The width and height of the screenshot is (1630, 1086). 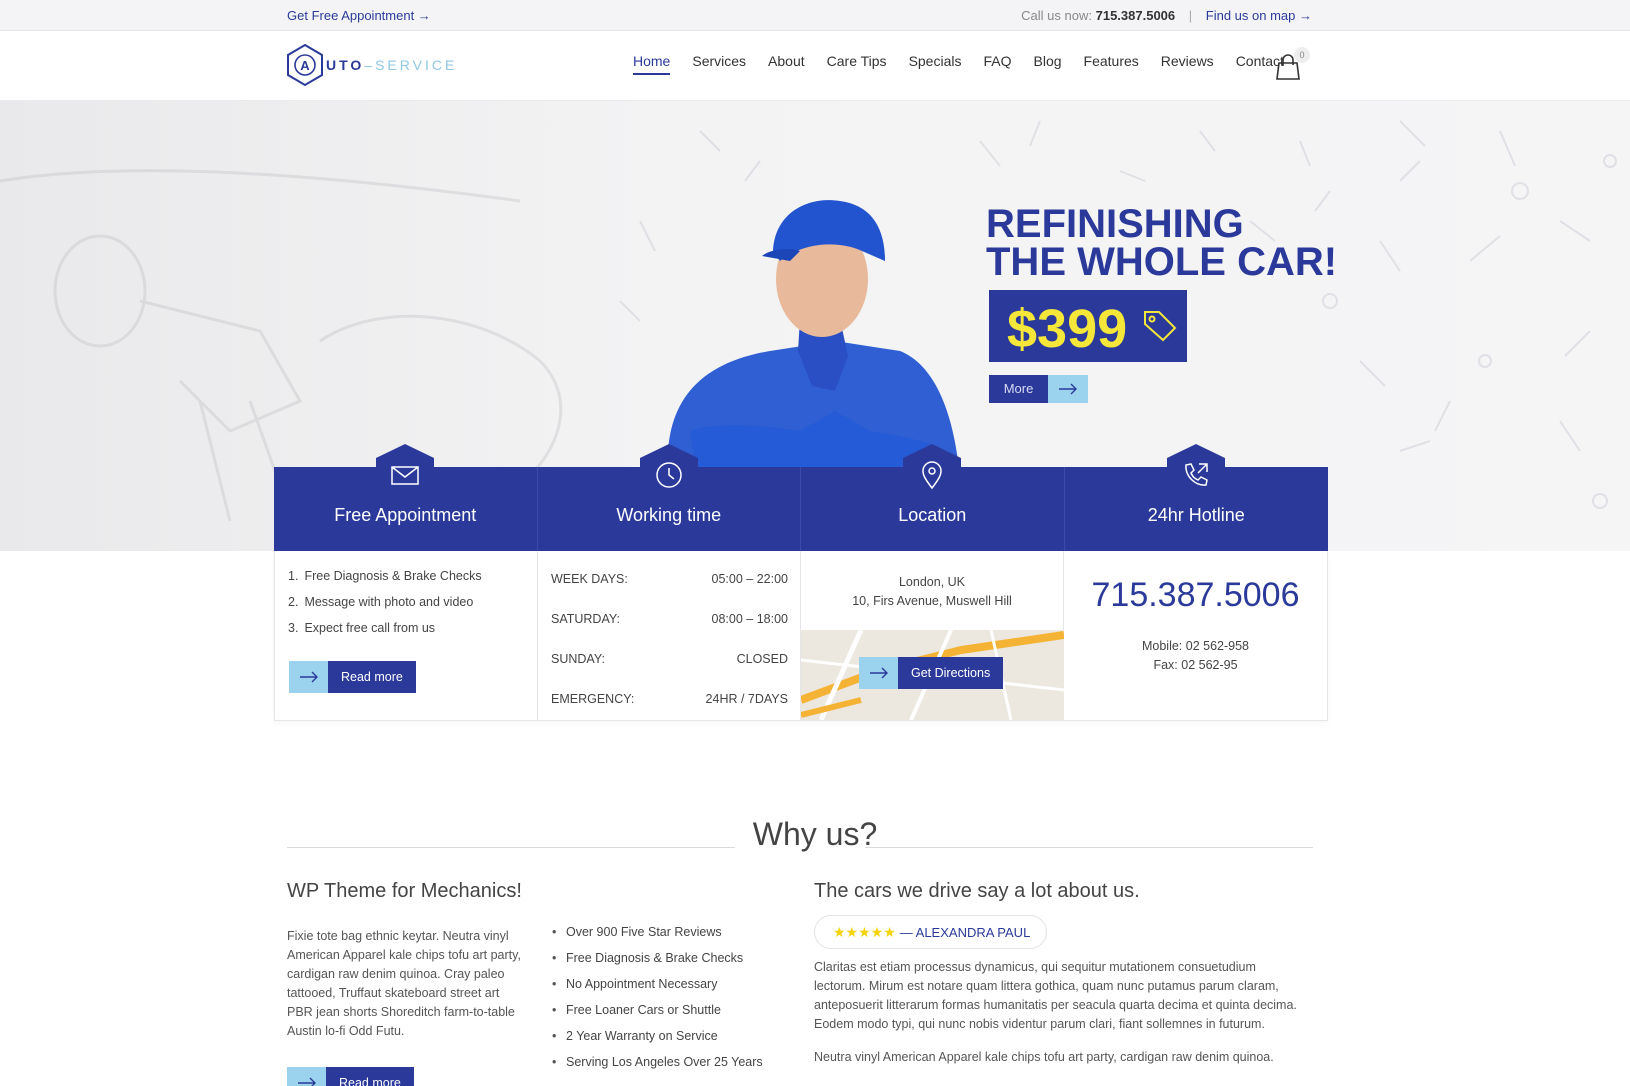 I want to click on logo: A UTO–SERVICE, so click(x=371, y=65).